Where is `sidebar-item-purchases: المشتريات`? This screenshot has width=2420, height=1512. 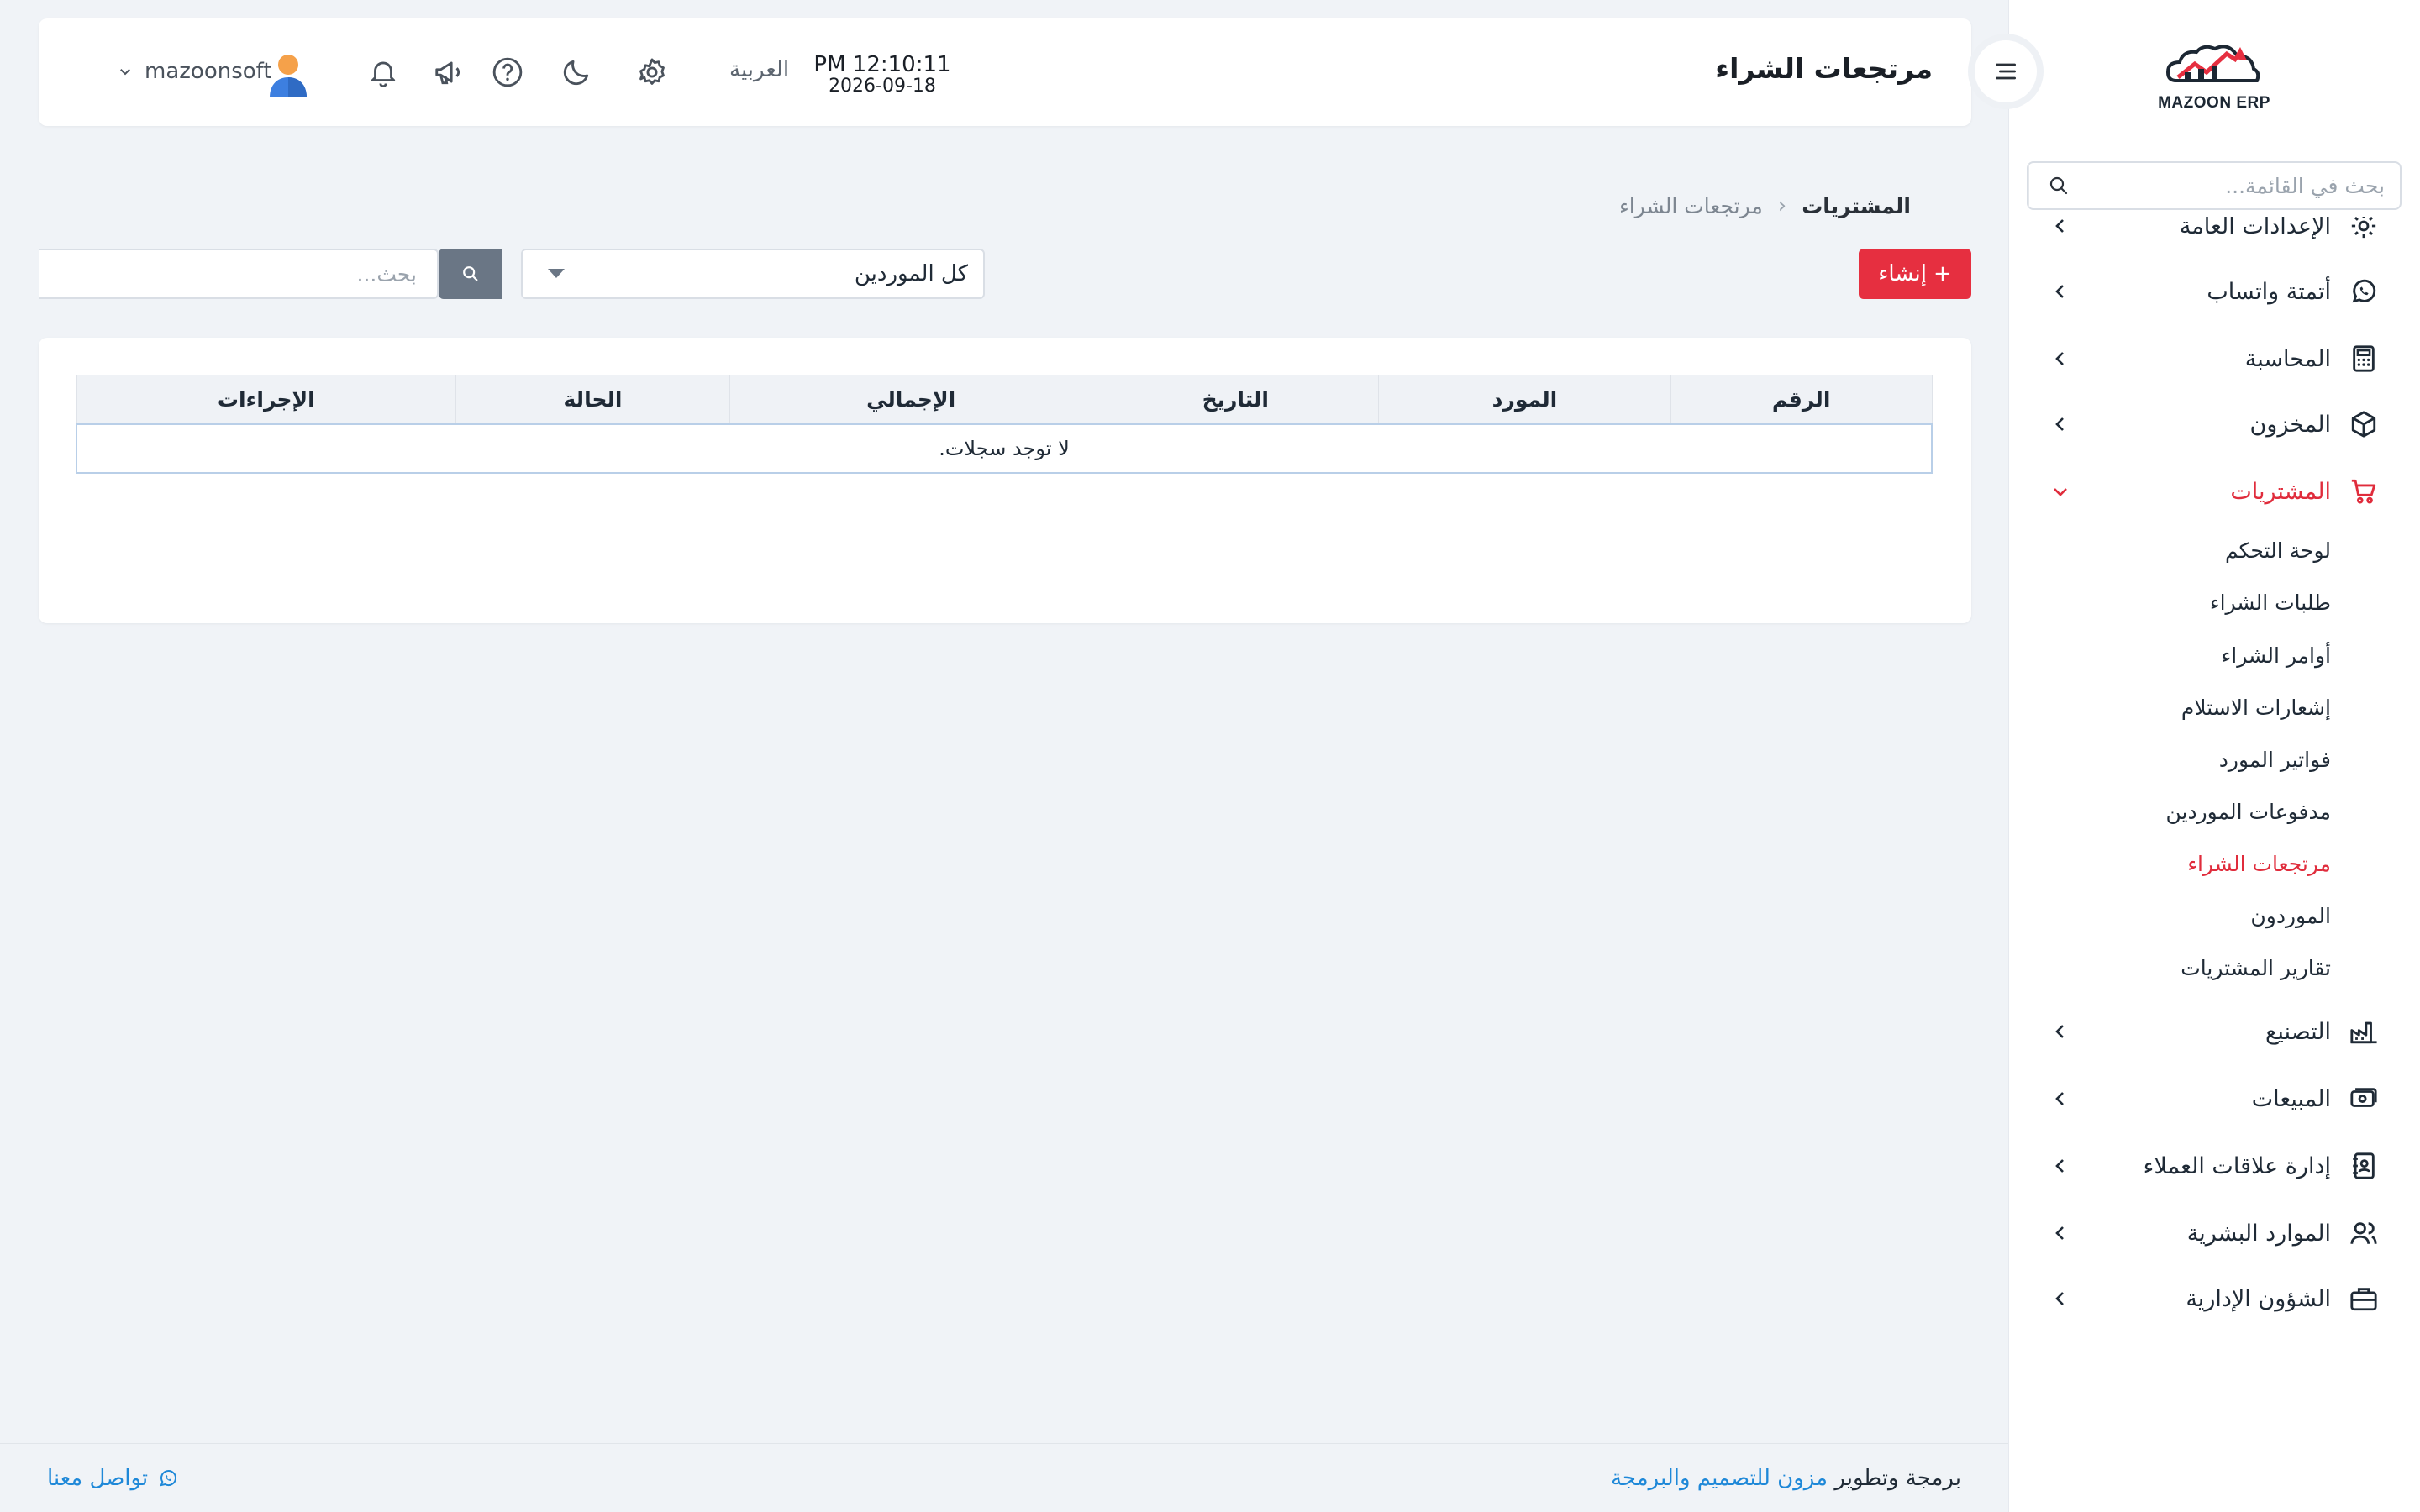
sidebar-item-purchases: المشتريات is located at coordinates (2214, 491).